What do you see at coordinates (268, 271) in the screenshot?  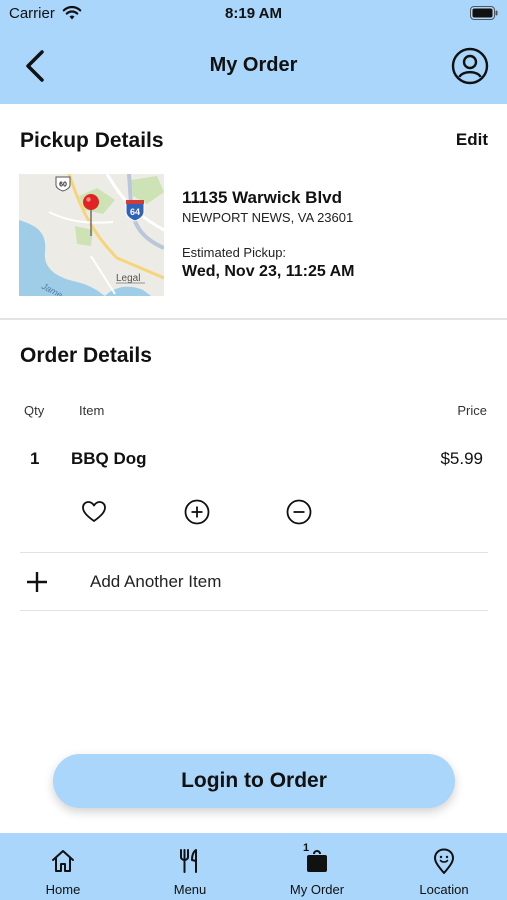 I see `estimated-pickup-time: Wed, Nov 23, 11:25 AM` at bounding box center [268, 271].